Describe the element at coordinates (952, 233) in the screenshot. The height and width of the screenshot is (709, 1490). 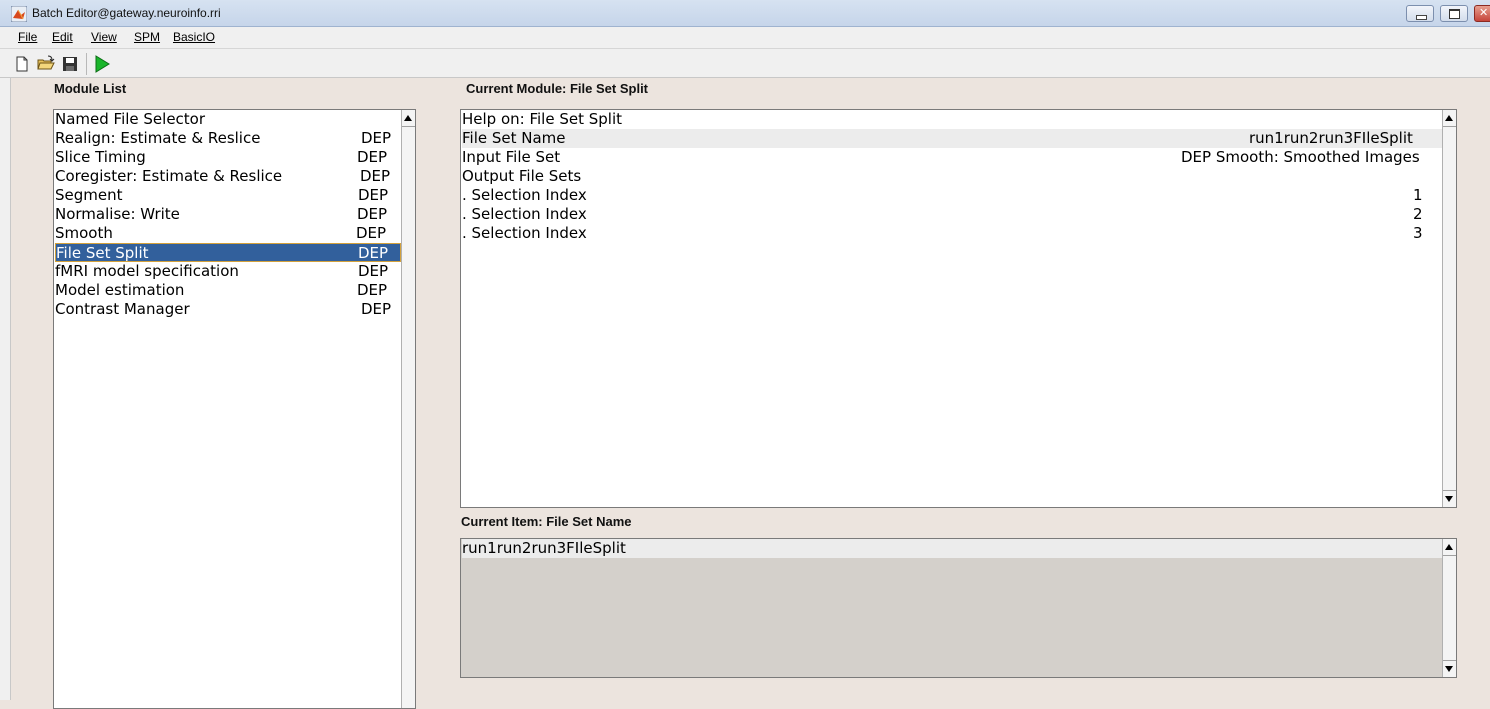
I see `list-item: . Selection Index 3` at that location.